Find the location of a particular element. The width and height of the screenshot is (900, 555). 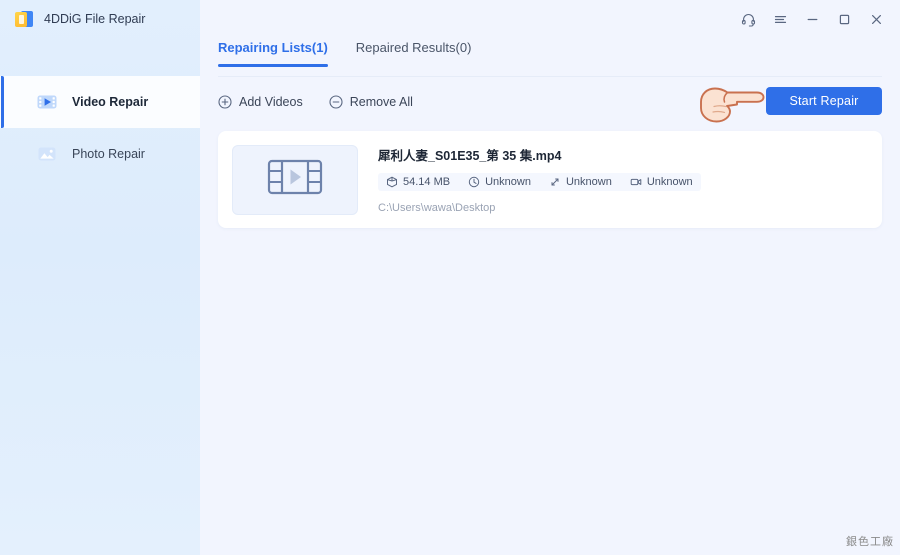

window-controls is located at coordinates (812, 19).